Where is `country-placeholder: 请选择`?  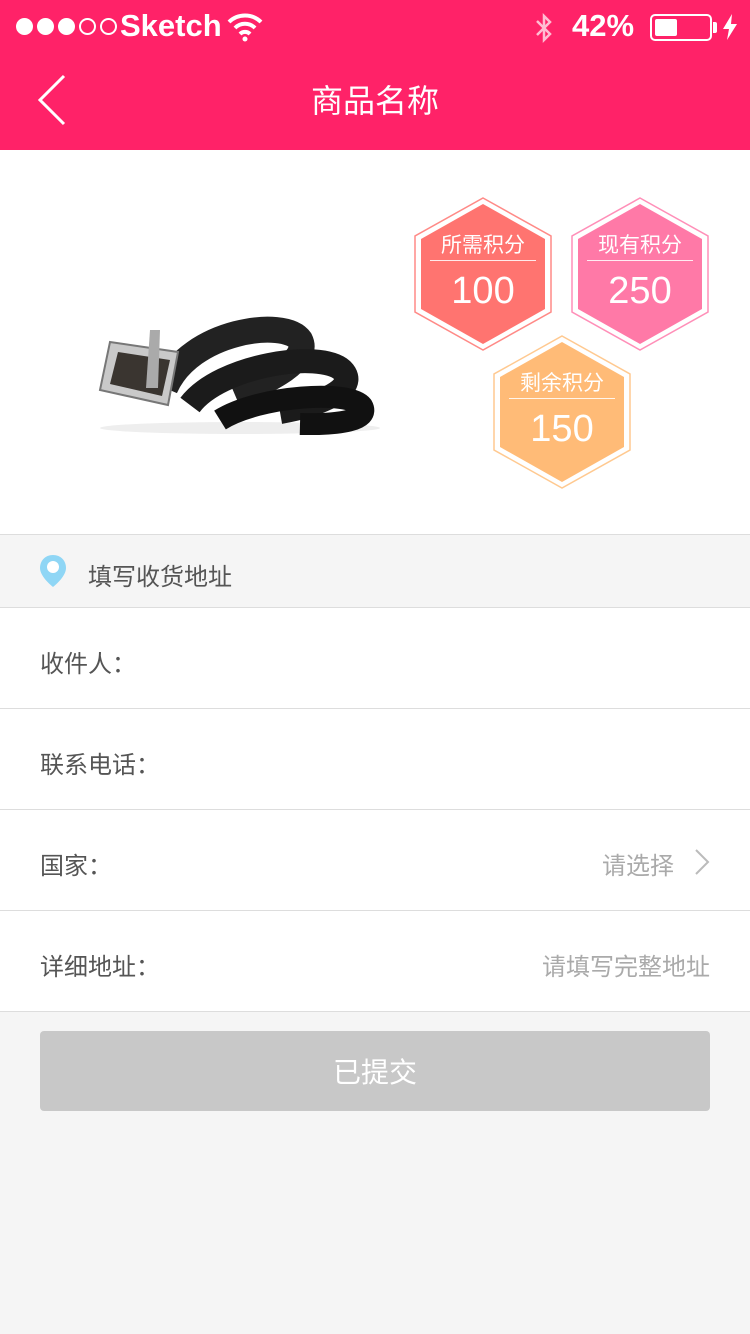
country-placeholder: 请选择 is located at coordinates (638, 866).